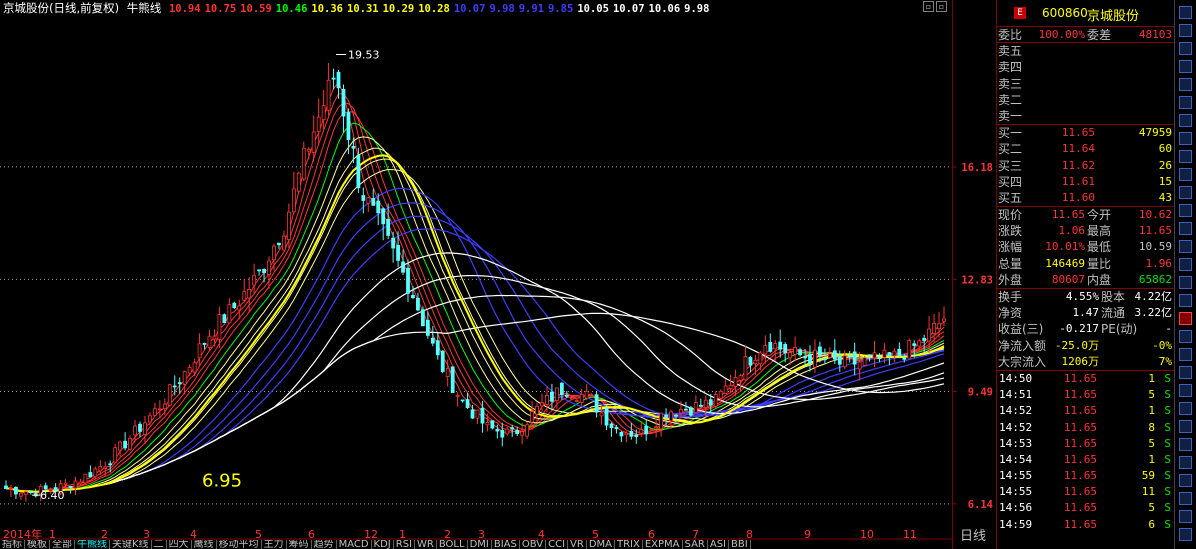  I want to click on indicator-tab: 模板, so click(37, 544).